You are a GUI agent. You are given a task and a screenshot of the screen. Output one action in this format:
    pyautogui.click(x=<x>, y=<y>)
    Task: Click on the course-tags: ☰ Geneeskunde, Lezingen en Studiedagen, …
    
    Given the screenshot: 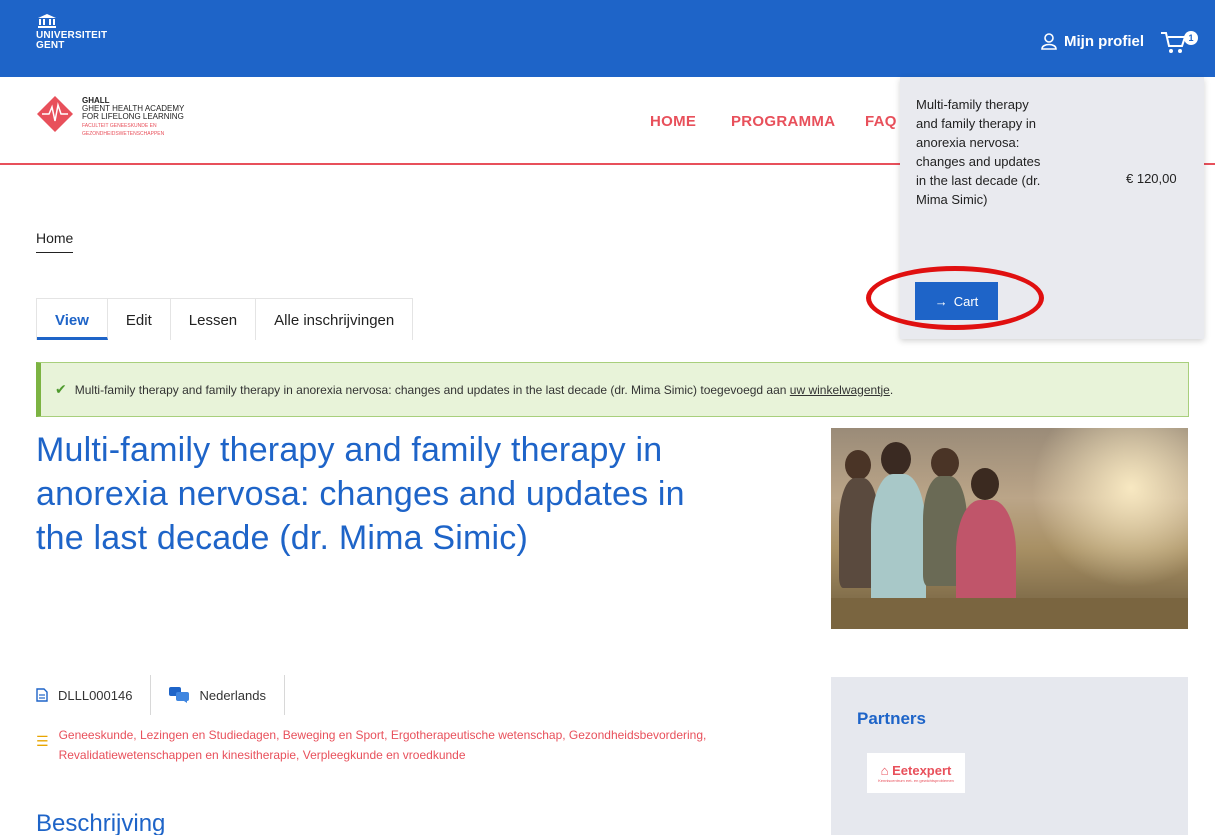 What is the action you would take?
    pyautogui.click(x=426, y=745)
    